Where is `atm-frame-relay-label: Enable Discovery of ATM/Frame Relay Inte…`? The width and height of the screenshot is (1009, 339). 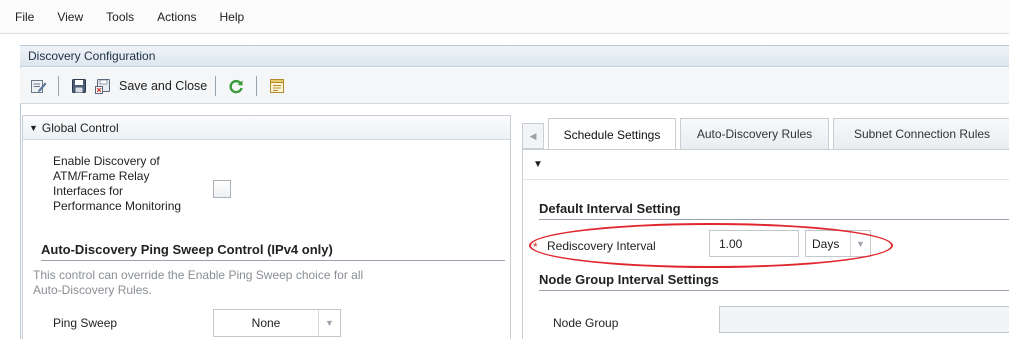
atm-frame-relay-label: Enable Discovery of ATM/Frame Relay Inte… is located at coordinates (128, 184).